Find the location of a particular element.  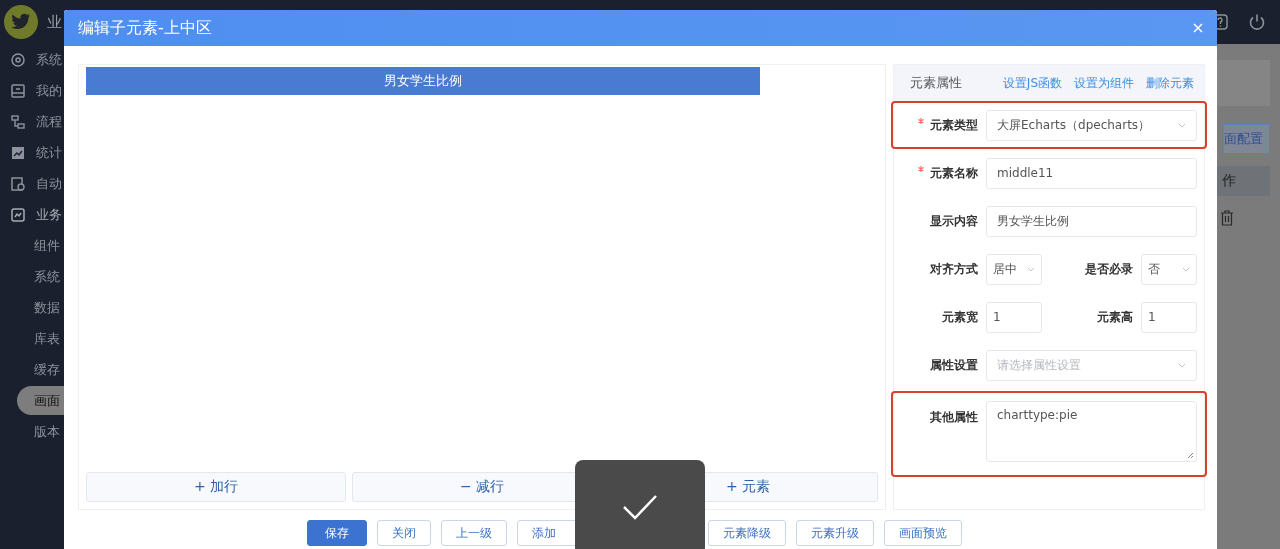

action-link: 设置JS函数 is located at coordinates (1032, 83).